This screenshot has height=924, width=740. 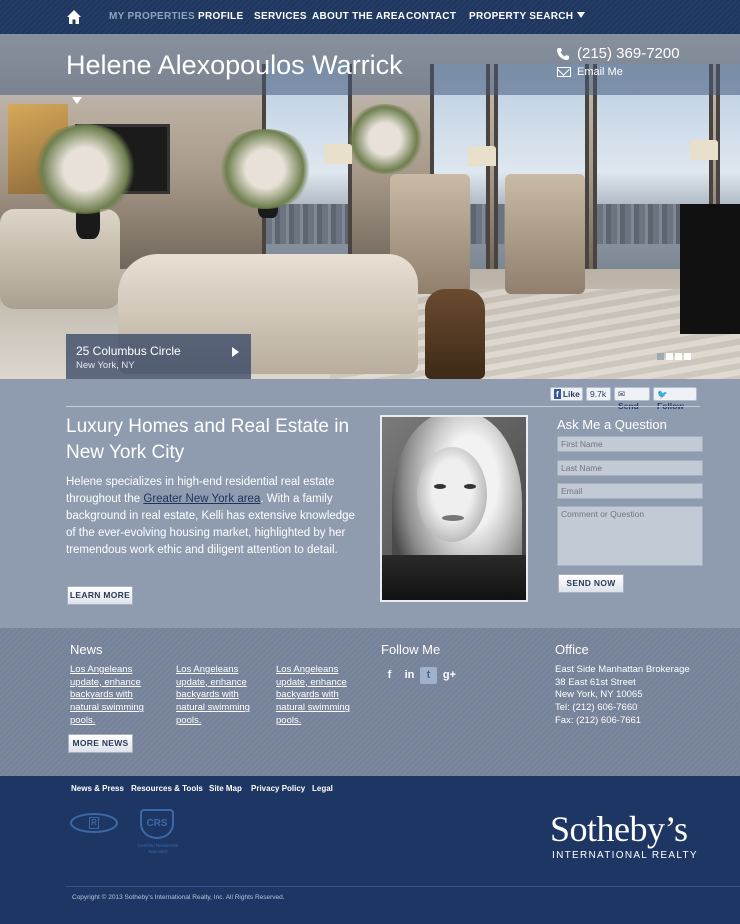 What do you see at coordinates (596, 708) in the screenshot?
I see `office-line: Tel: (212) 606-7660` at bounding box center [596, 708].